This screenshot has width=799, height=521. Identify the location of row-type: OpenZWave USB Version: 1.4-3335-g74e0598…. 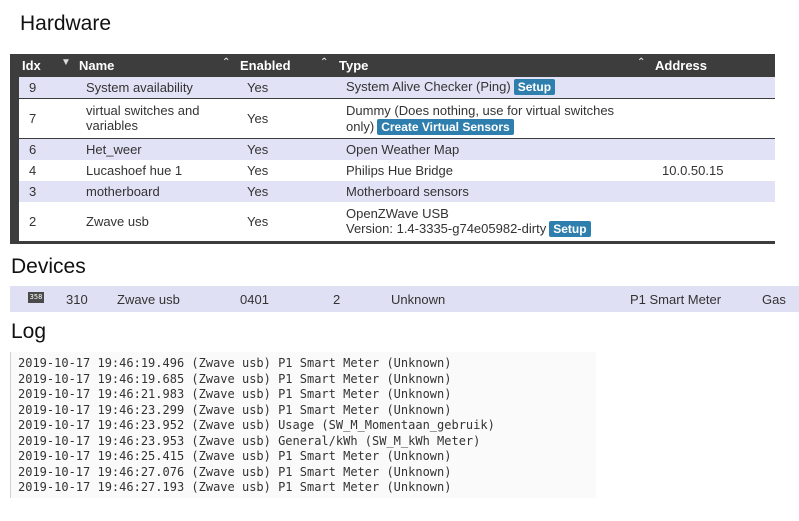
(468, 221).